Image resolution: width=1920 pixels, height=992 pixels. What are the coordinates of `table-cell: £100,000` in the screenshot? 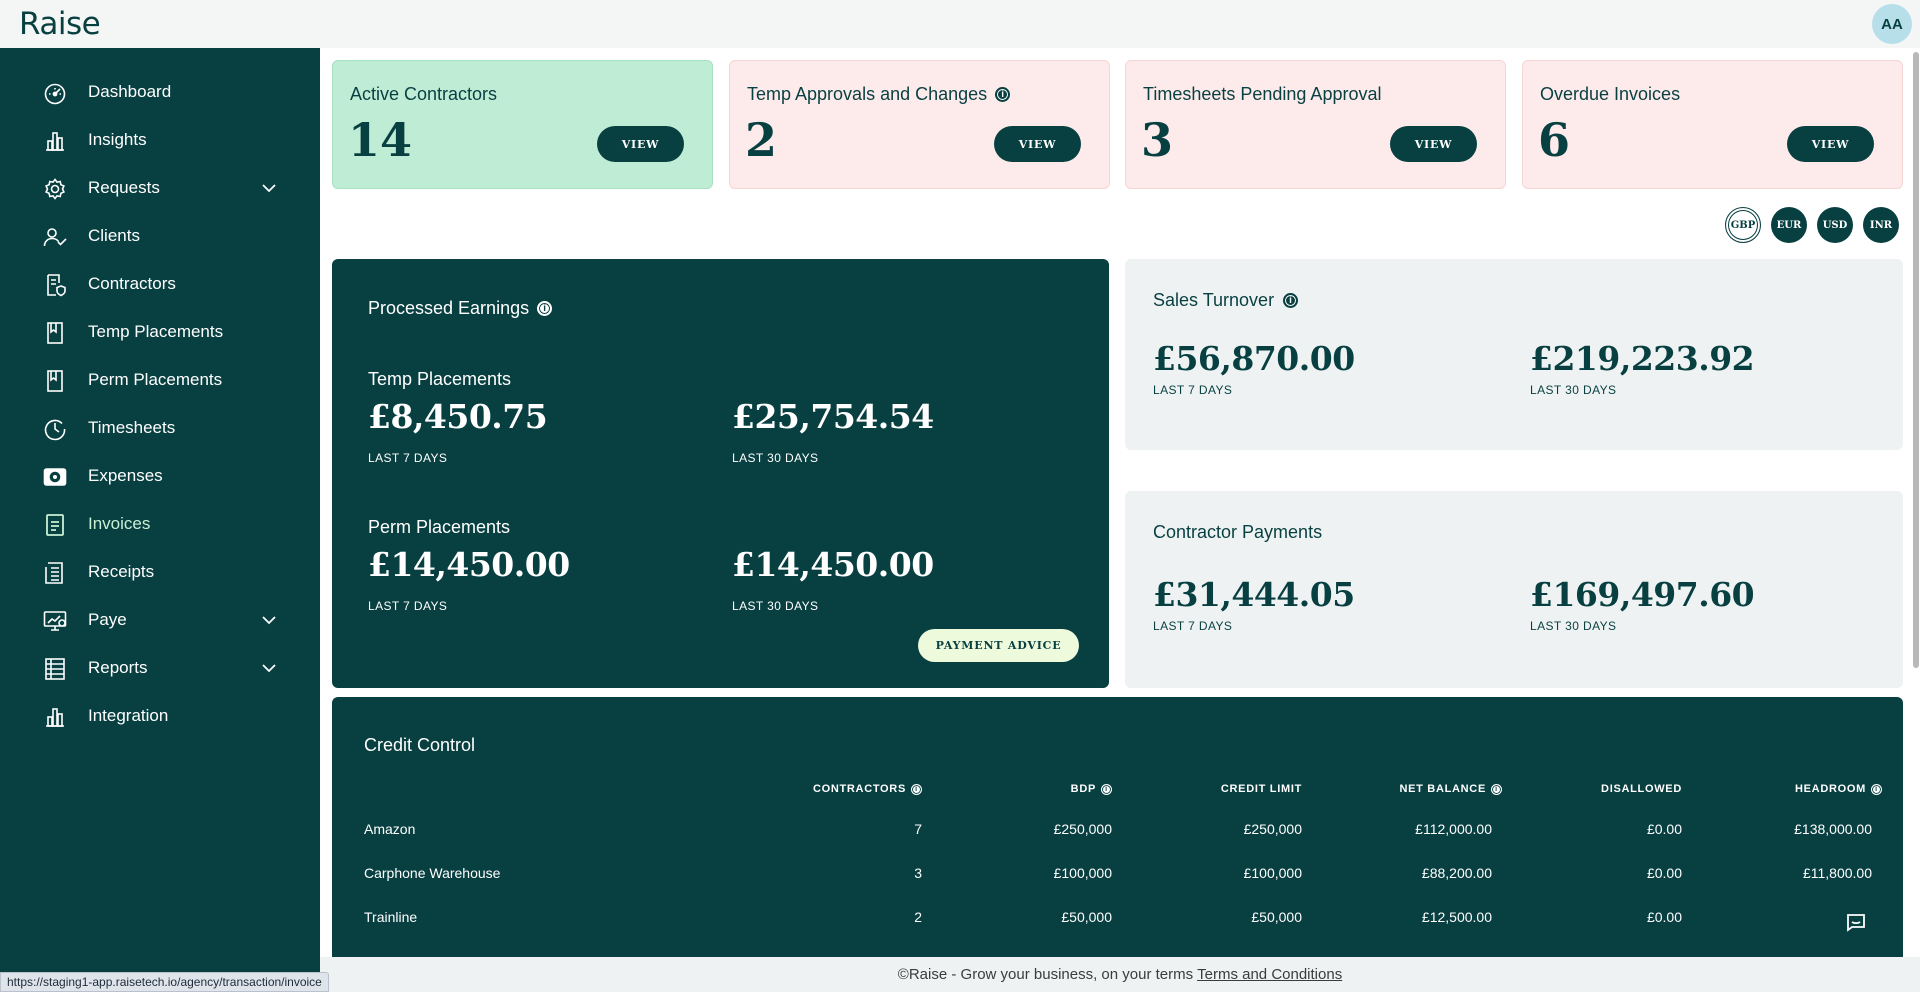 It's located at (1272, 873).